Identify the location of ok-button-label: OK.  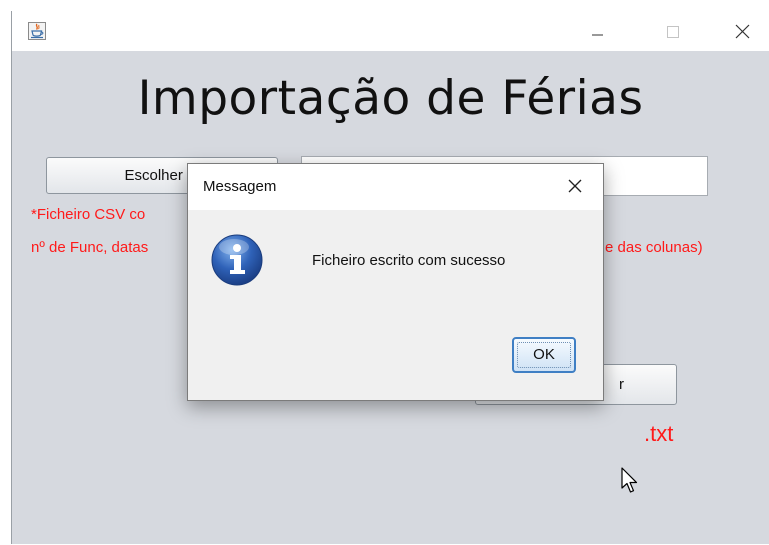
(544, 354).